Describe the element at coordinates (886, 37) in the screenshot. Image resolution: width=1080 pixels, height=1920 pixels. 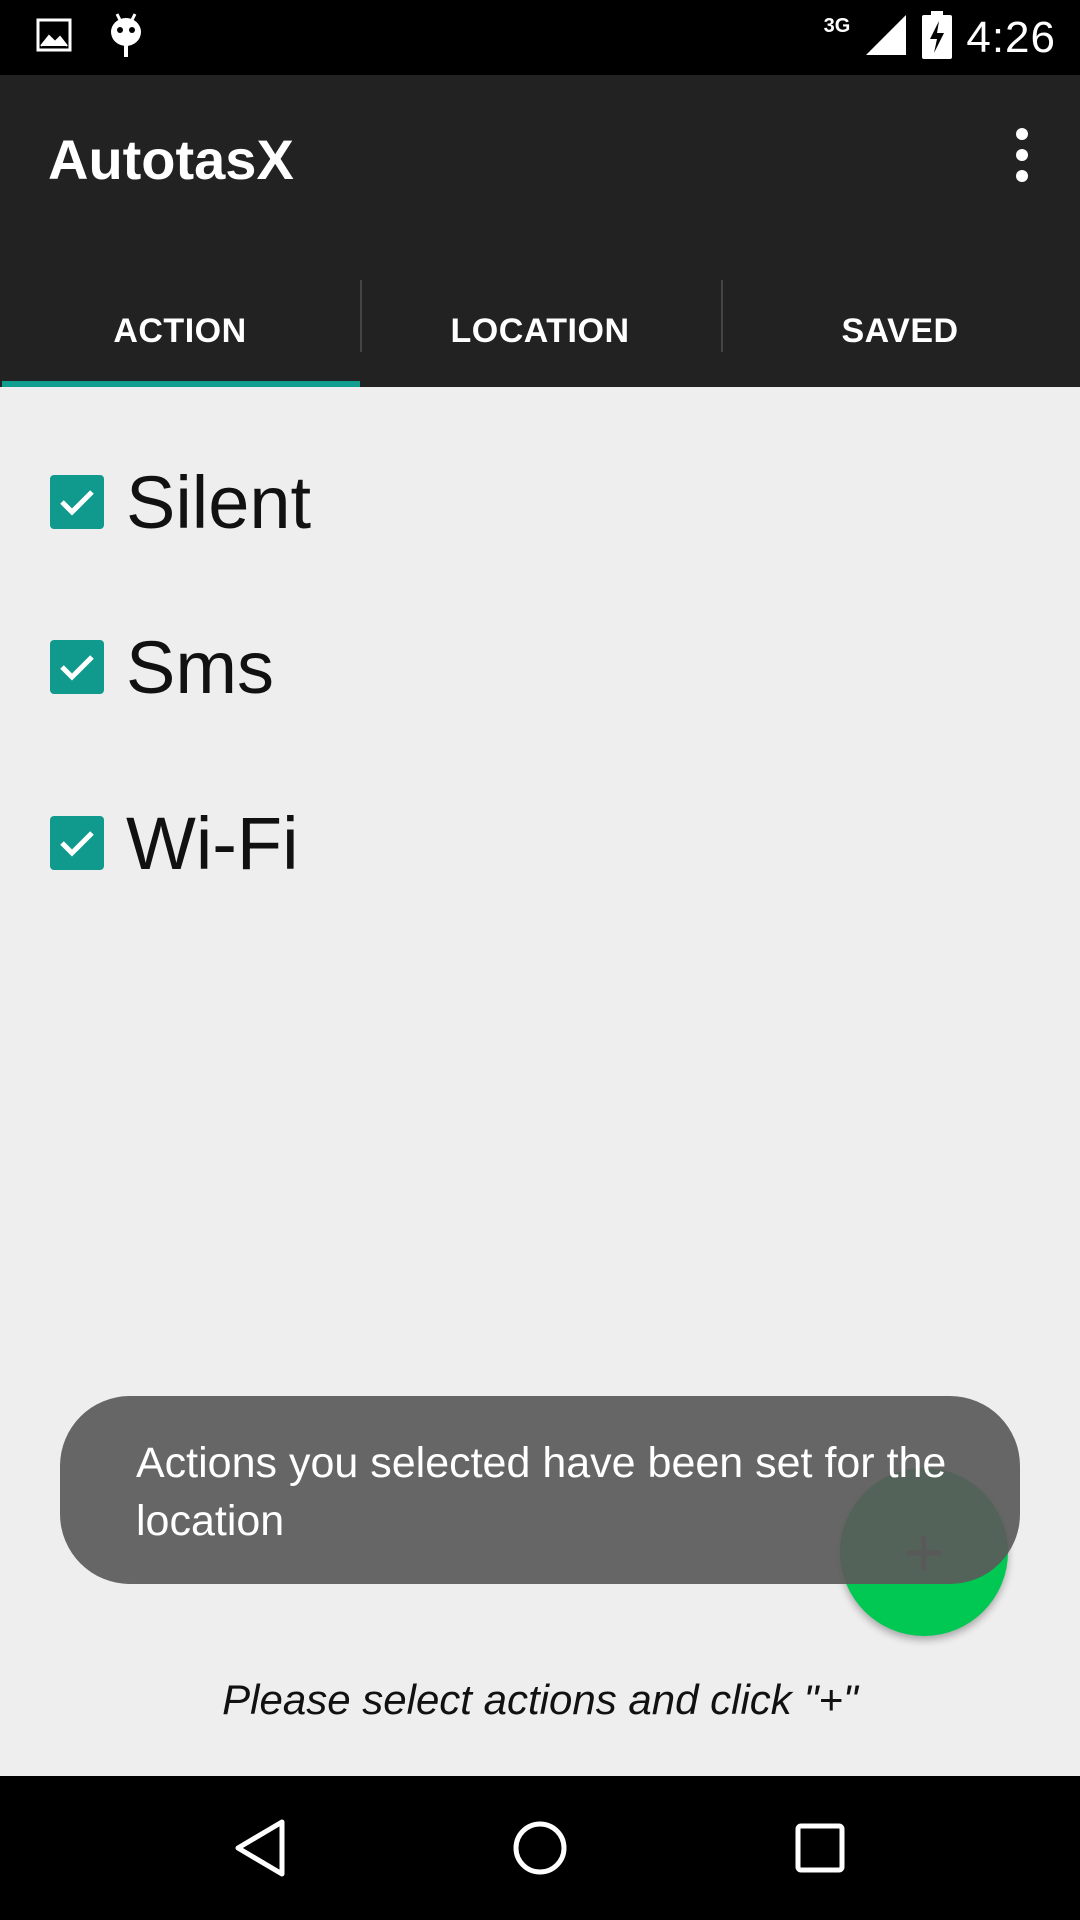
I see `signal-icon` at that location.